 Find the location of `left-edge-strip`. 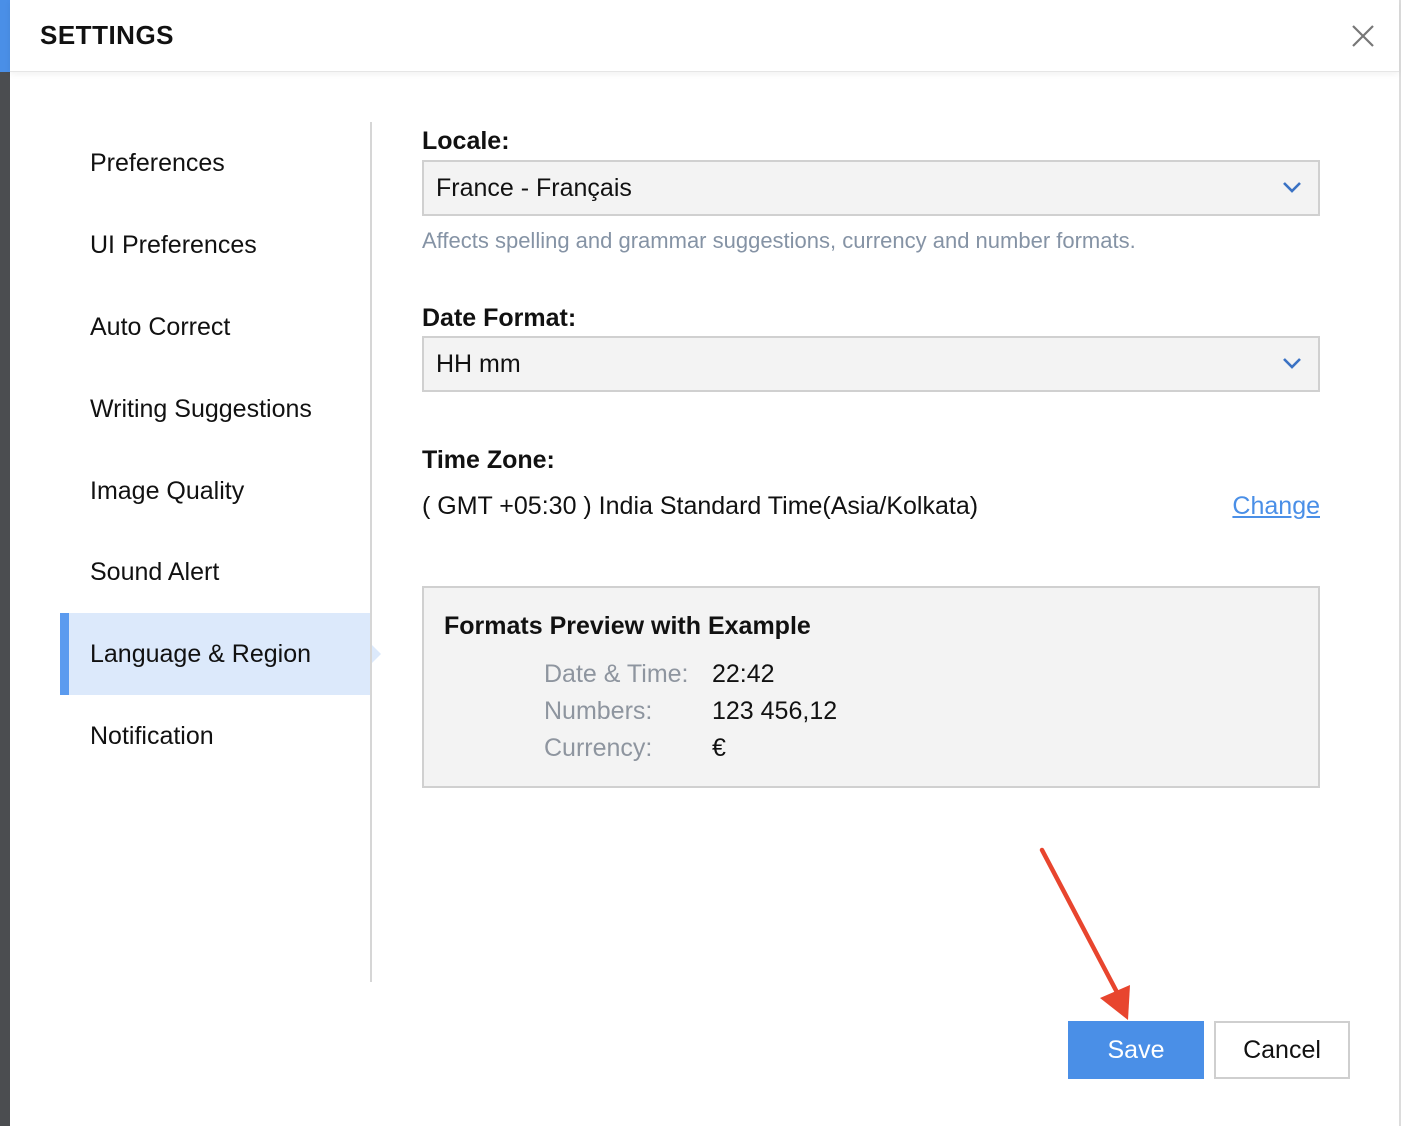

left-edge-strip is located at coordinates (5, 563).